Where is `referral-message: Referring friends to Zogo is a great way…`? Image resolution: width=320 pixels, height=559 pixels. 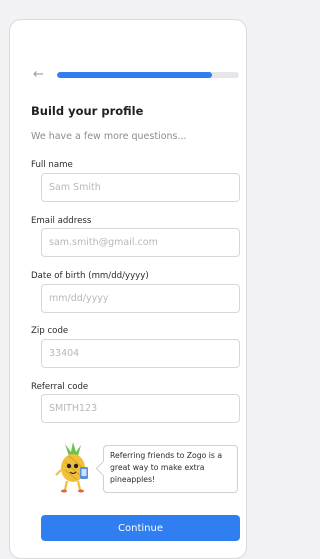
referral-message: Referring friends to Zogo is a great way… is located at coordinates (166, 467).